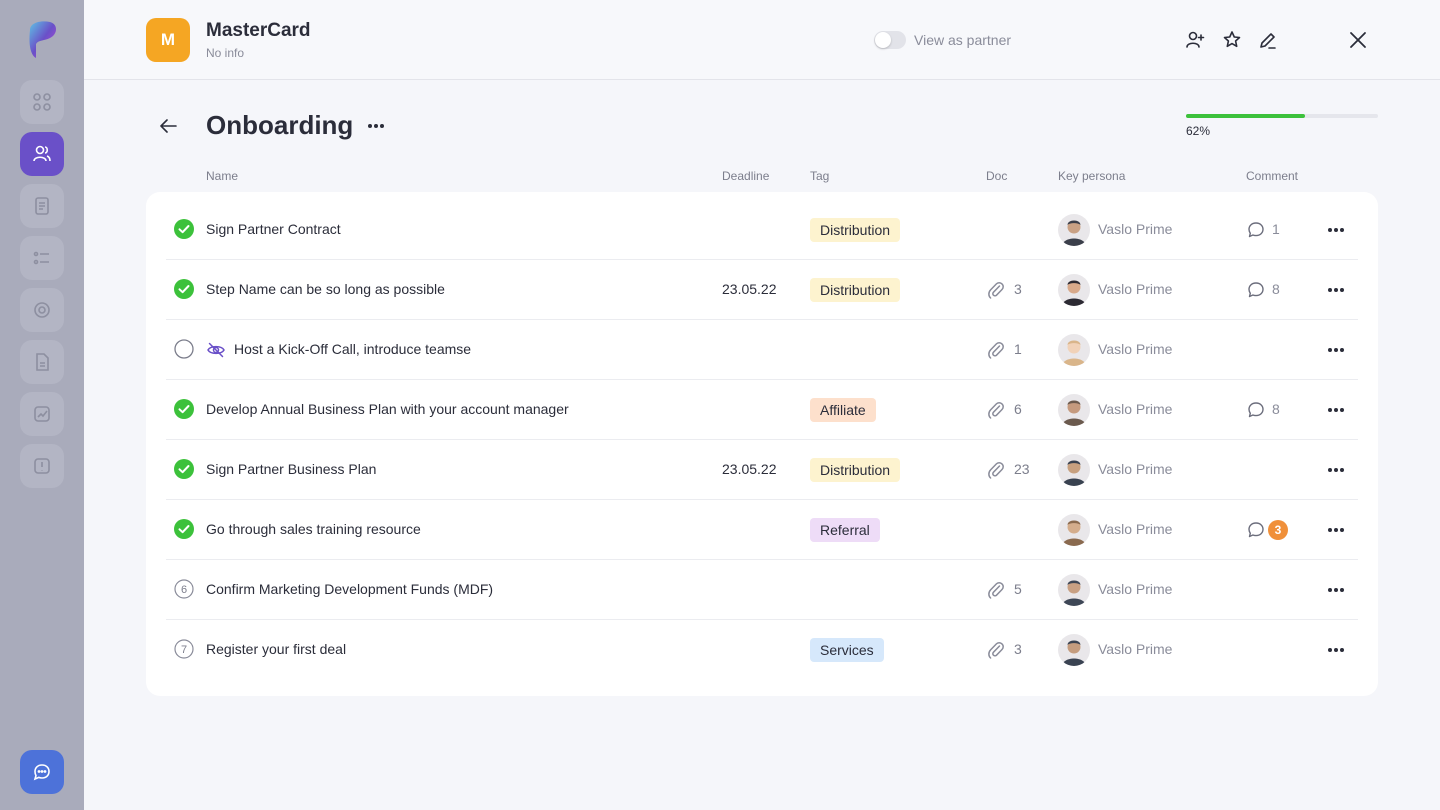  What do you see at coordinates (1268, 40) in the screenshot?
I see `edit-icon` at bounding box center [1268, 40].